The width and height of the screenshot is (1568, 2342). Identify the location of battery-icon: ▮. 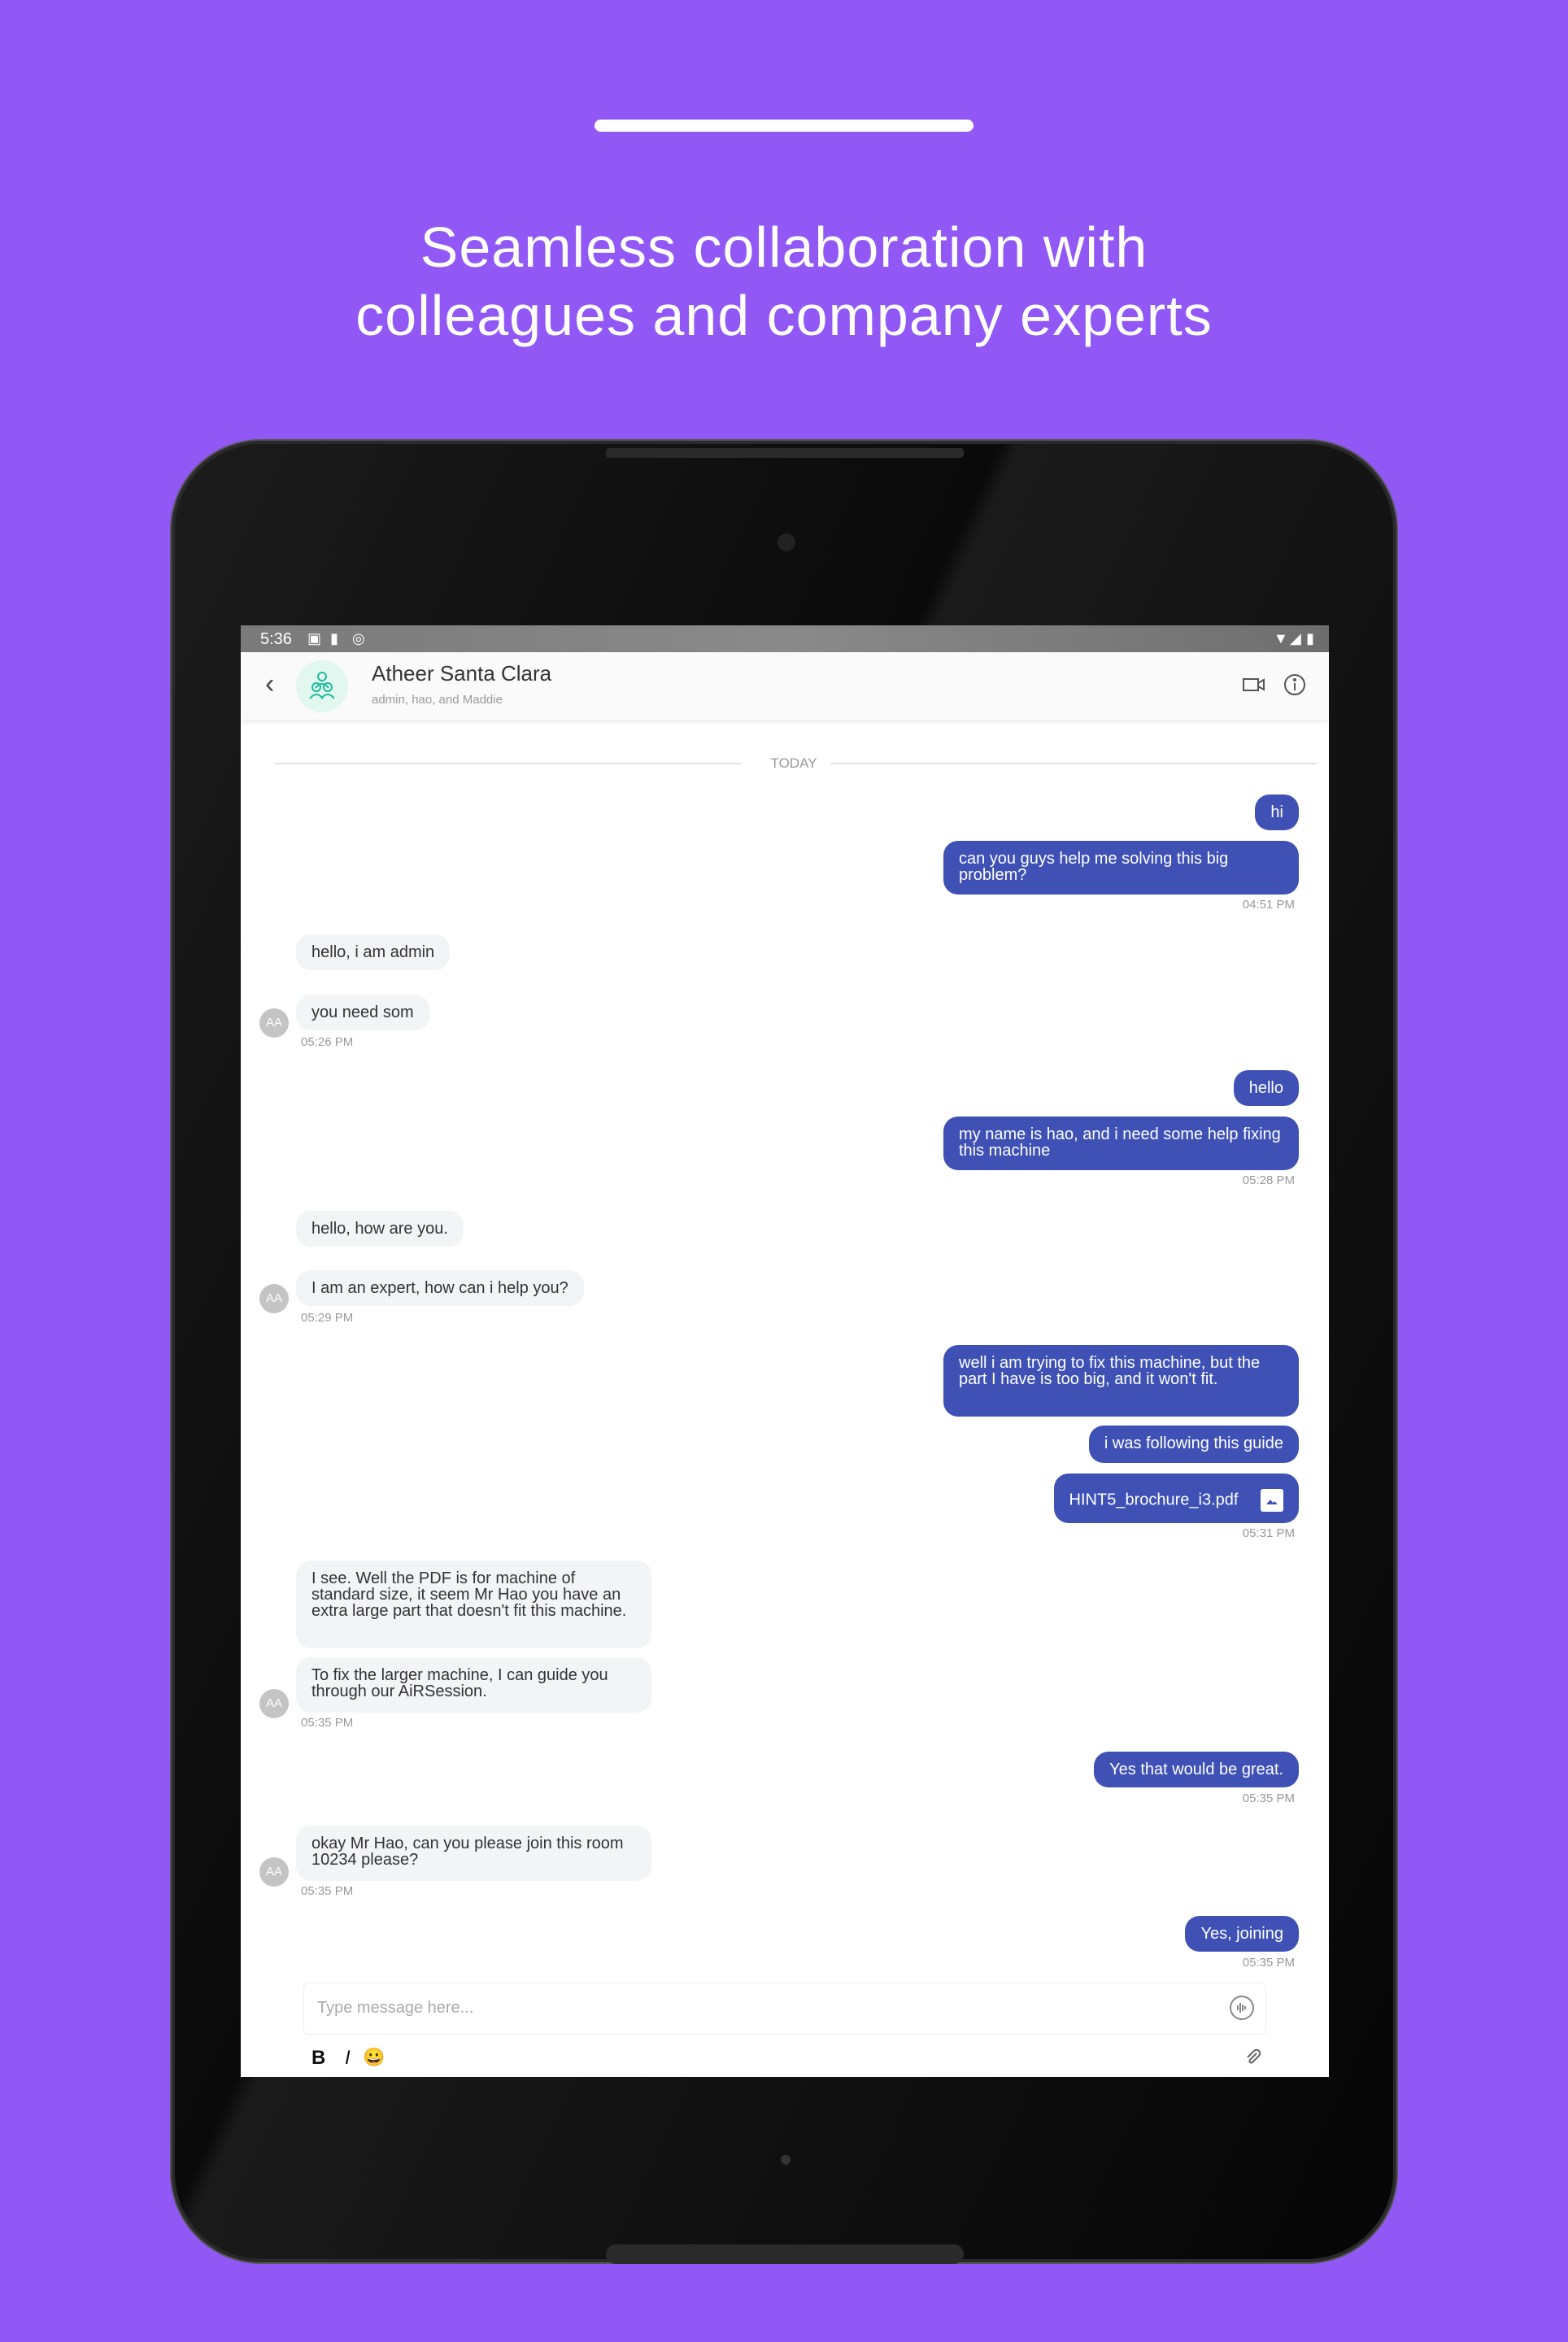
(1310, 638).